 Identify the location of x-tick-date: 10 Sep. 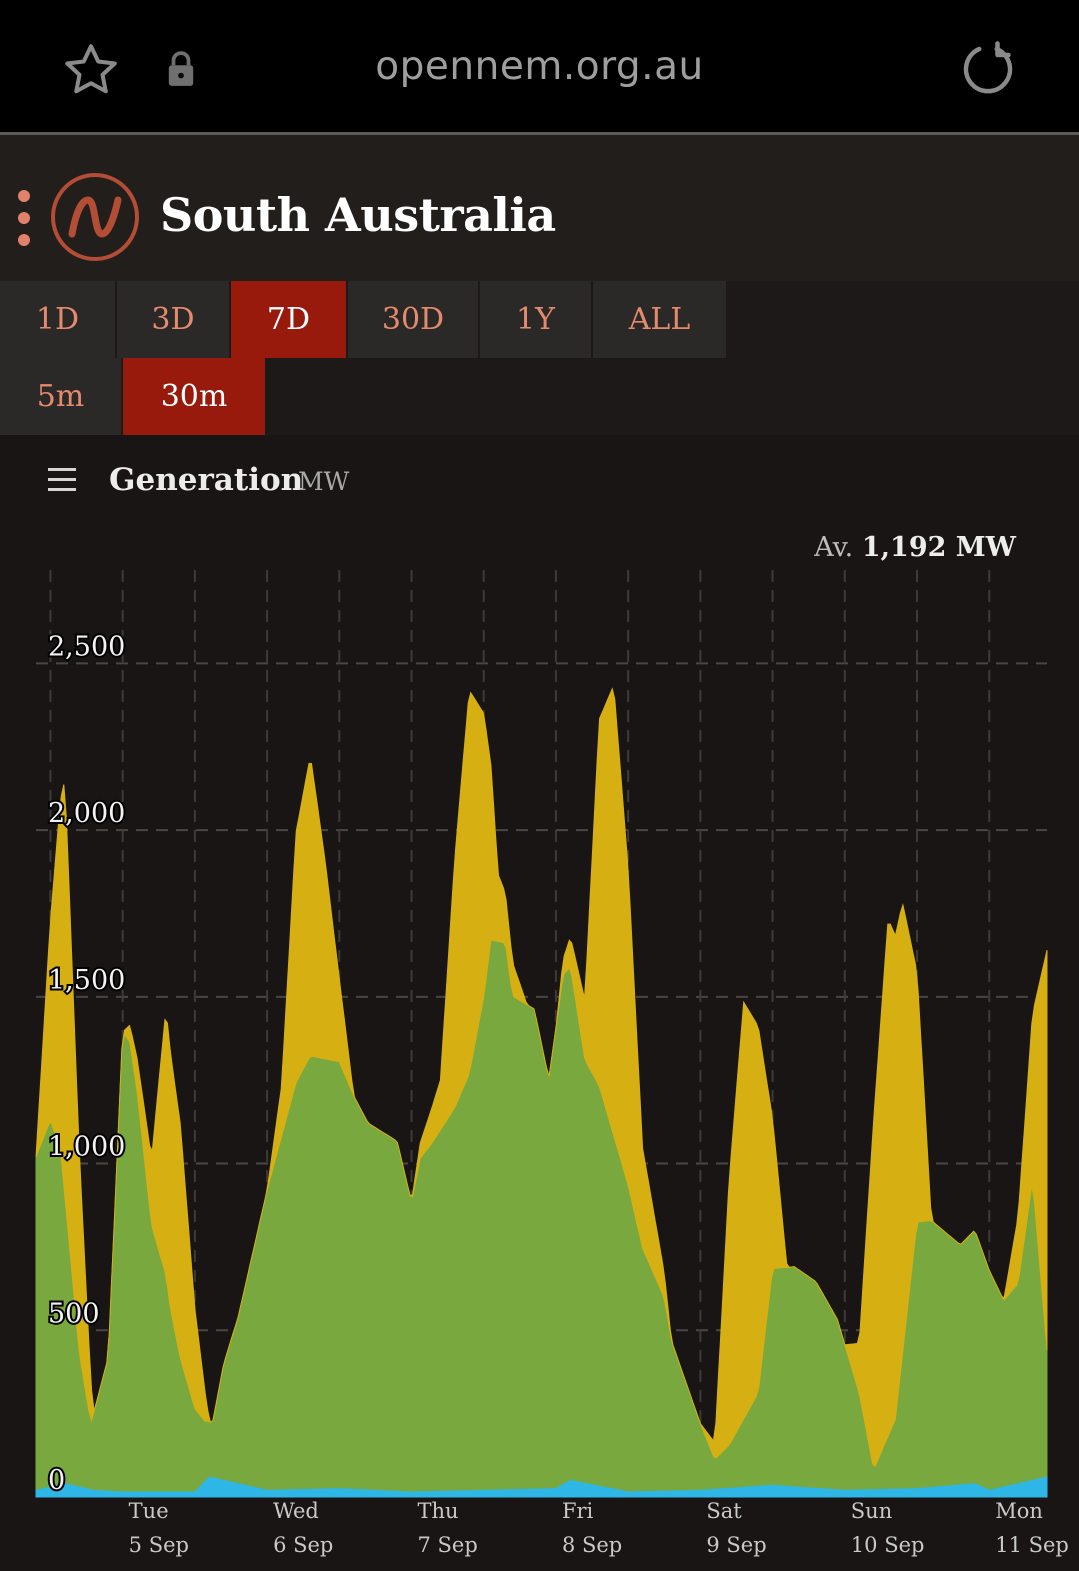
(888, 1545).